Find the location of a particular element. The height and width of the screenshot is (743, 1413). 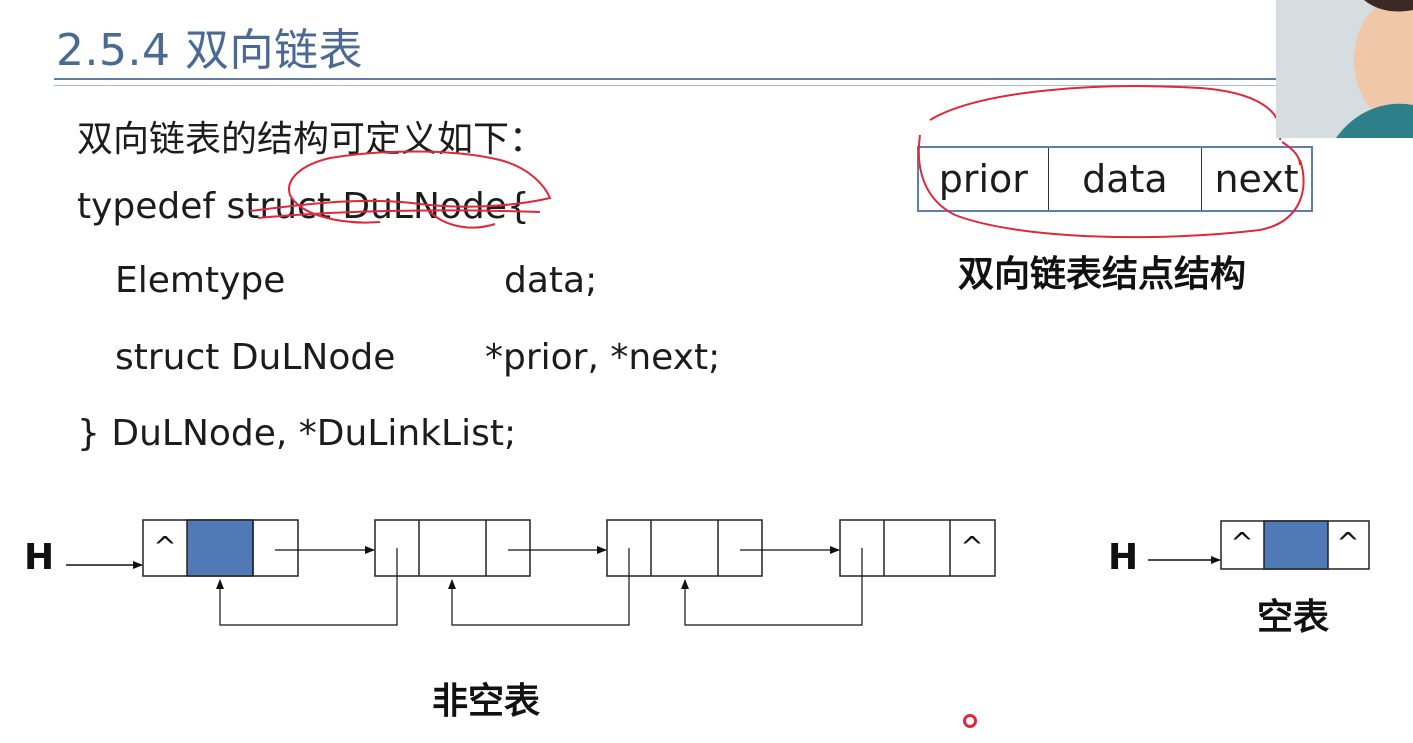

list-node-head: ^ is located at coordinates (220, 548).